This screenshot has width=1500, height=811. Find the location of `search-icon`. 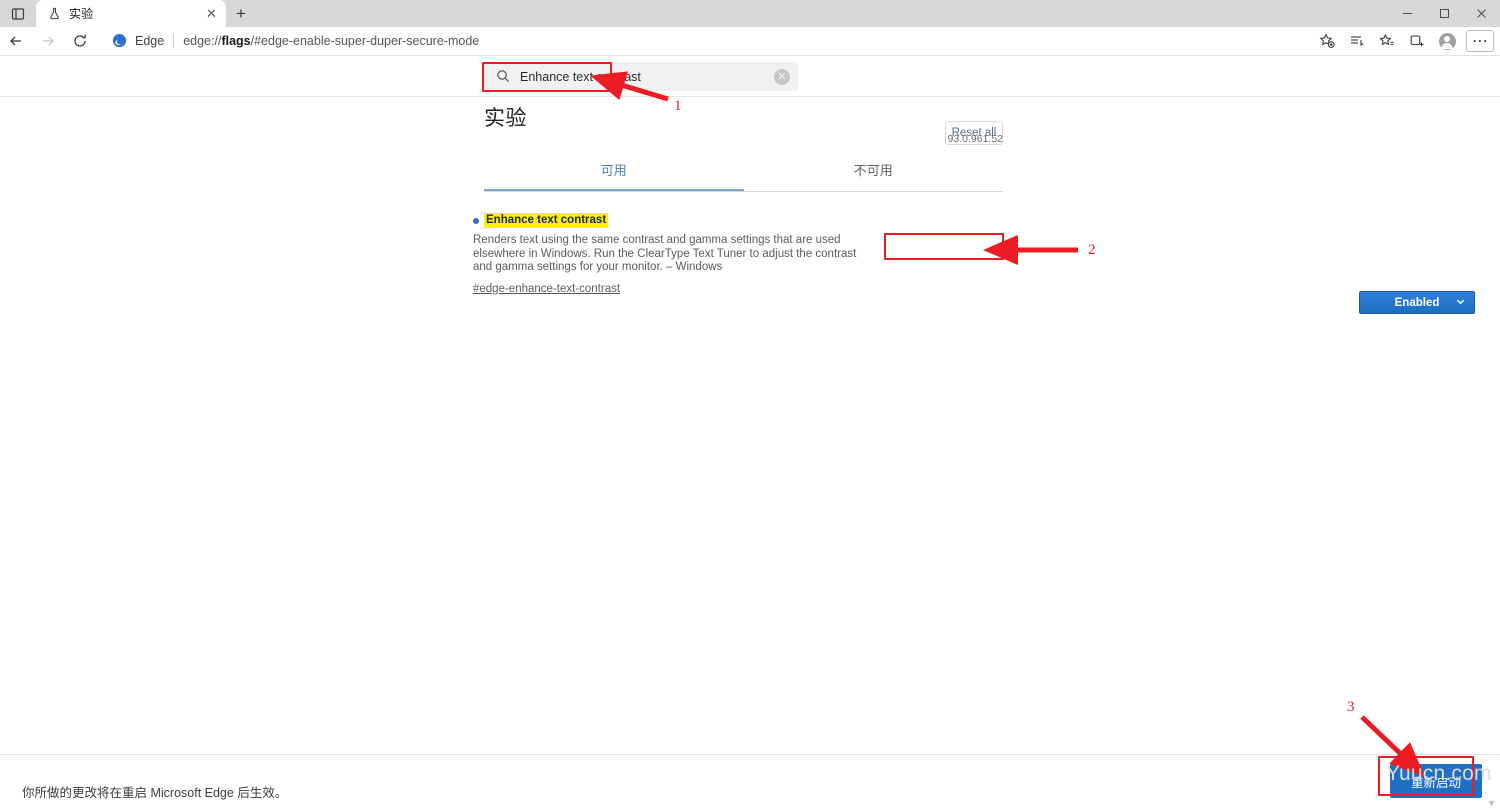

search-icon is located at coordinates (503, 76).